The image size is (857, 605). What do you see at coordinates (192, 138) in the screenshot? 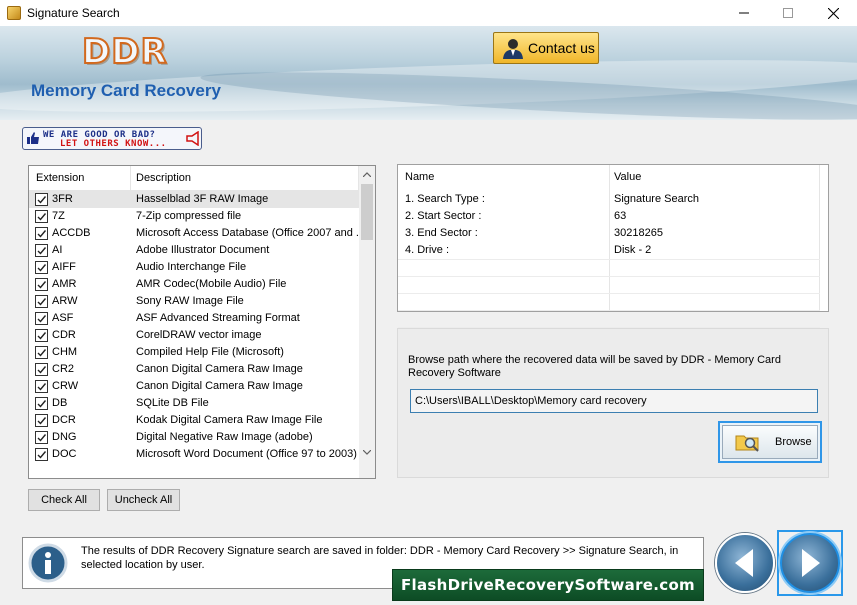
I see `megaphone-icon` at bounding box center [192, 138].